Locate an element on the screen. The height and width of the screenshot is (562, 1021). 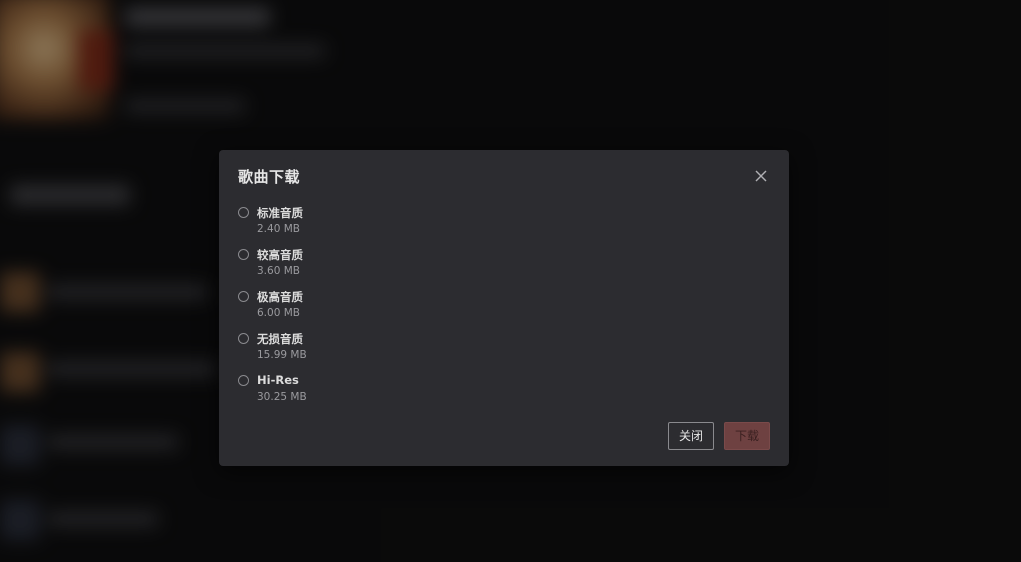
dialog-title: 歌曲下载 is located at coordinates (269, 177).